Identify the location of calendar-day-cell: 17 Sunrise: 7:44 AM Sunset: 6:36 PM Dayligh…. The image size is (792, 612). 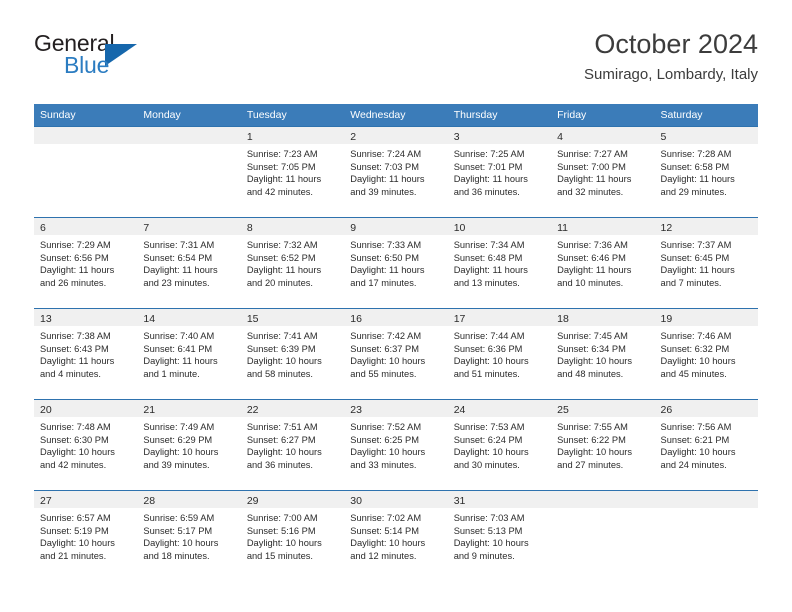
(499, 354).